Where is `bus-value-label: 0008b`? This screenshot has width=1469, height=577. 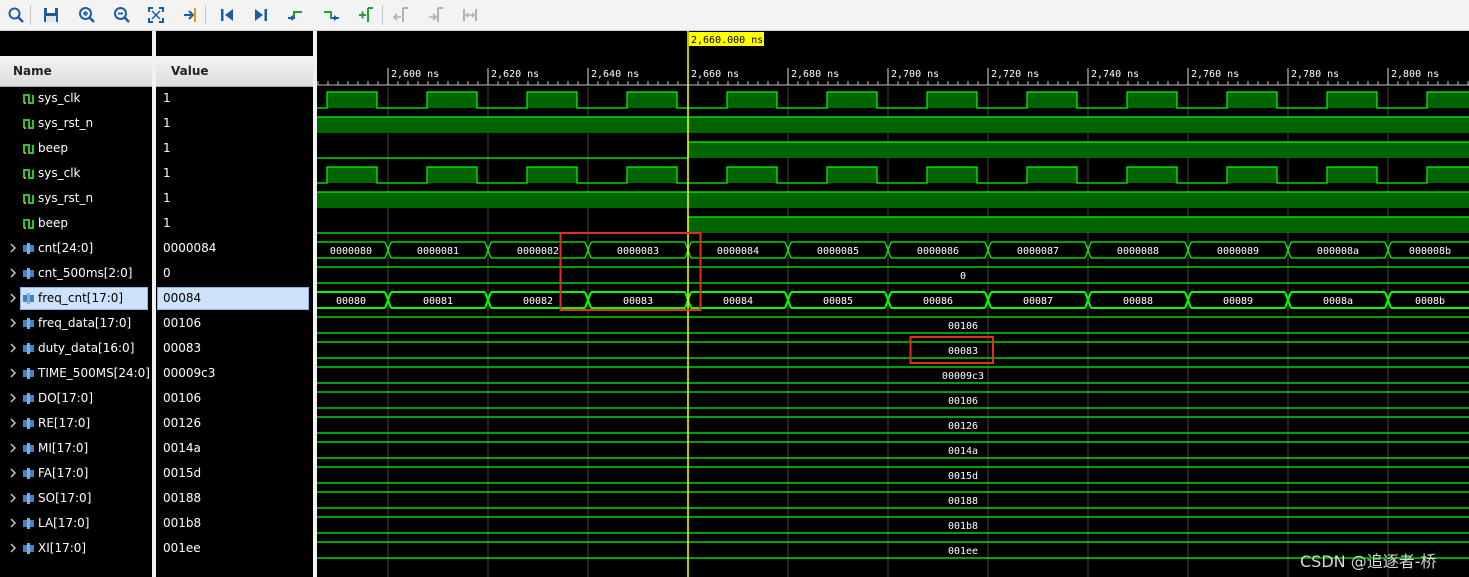
bus-value-label: 0008b is located at coordinates (1430, 301).